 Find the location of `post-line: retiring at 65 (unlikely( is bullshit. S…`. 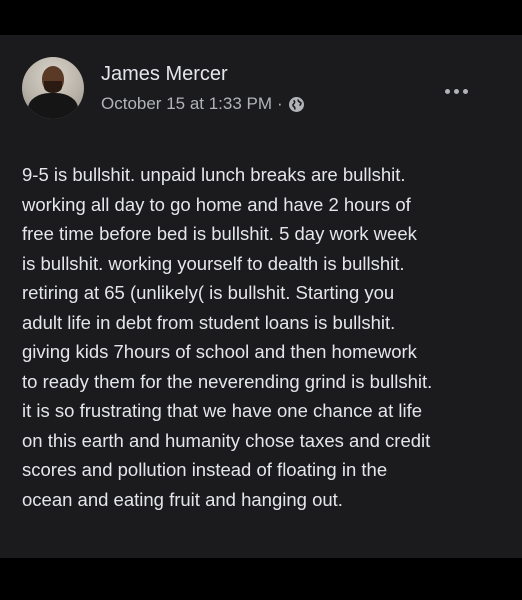

post-line: retiring at 65 (unlikely( is bullshit. S… is located at coordinates (208, 292).